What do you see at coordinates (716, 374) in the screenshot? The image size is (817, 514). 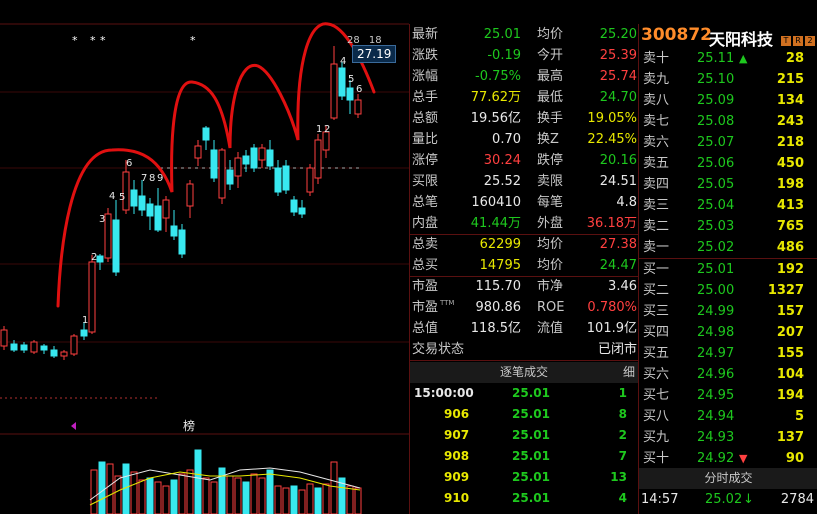 I see `ob-price: 24.96` at bounding box center [716, 374].